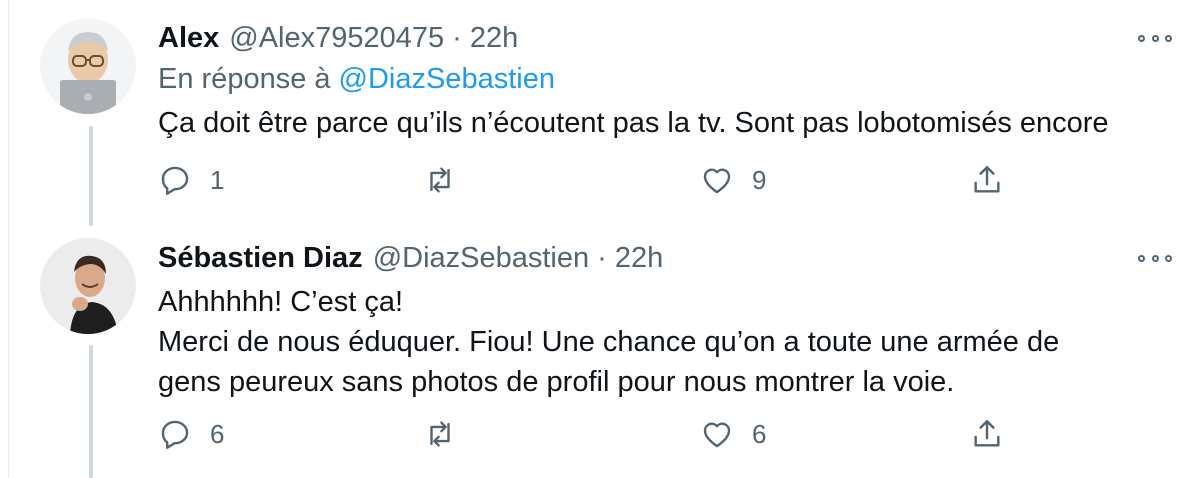  I want to click on tweet-header: Sébastien Diaz @DiazSebastien · 22h, so click(410, 258).